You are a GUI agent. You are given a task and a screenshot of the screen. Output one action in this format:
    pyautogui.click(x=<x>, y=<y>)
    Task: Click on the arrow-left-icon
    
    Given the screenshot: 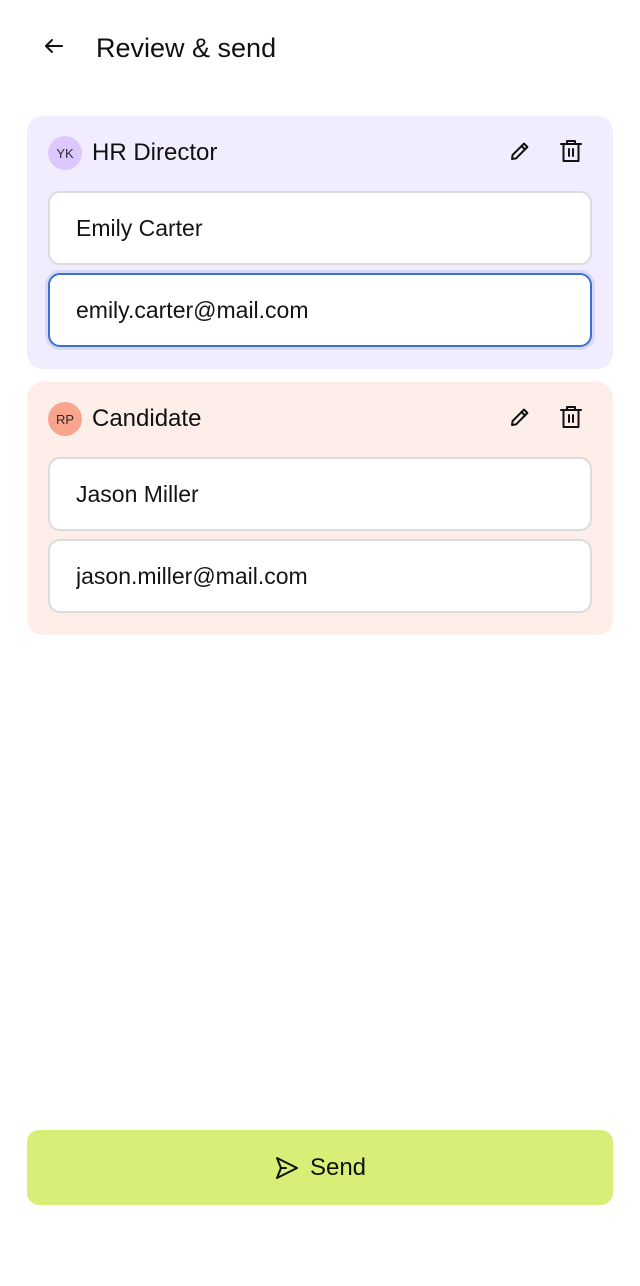 What is the action you would take?
    pyautogui.click(x=54, y=48)
    